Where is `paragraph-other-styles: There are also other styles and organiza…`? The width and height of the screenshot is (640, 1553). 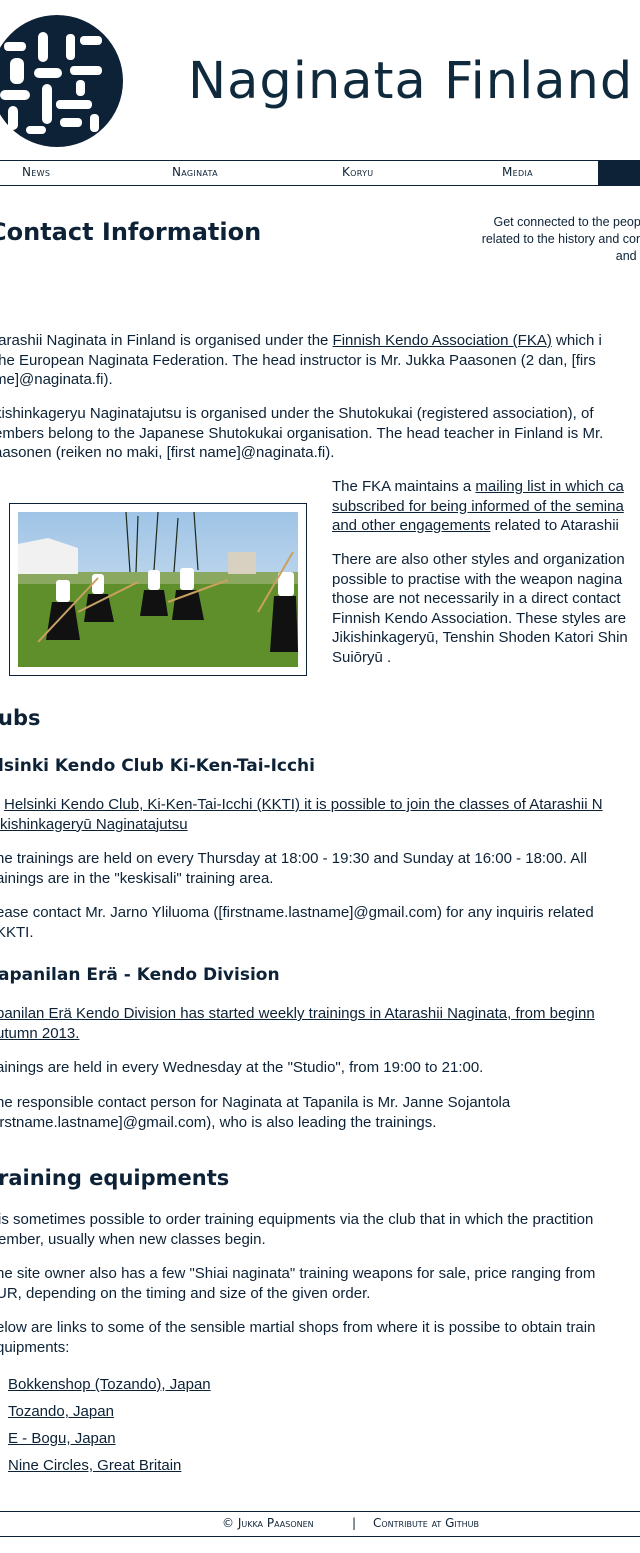
paragraph-other-styles: There are also other styles and organiza… is located at coordinates (480, 608).